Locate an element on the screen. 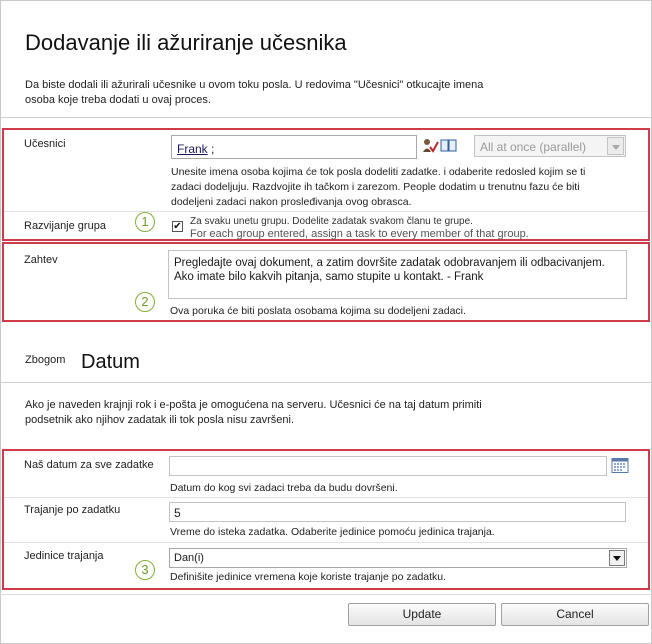 This screenshot has height=644, width=652. cancel-button: Cancel is located at coordinates (575, 614).